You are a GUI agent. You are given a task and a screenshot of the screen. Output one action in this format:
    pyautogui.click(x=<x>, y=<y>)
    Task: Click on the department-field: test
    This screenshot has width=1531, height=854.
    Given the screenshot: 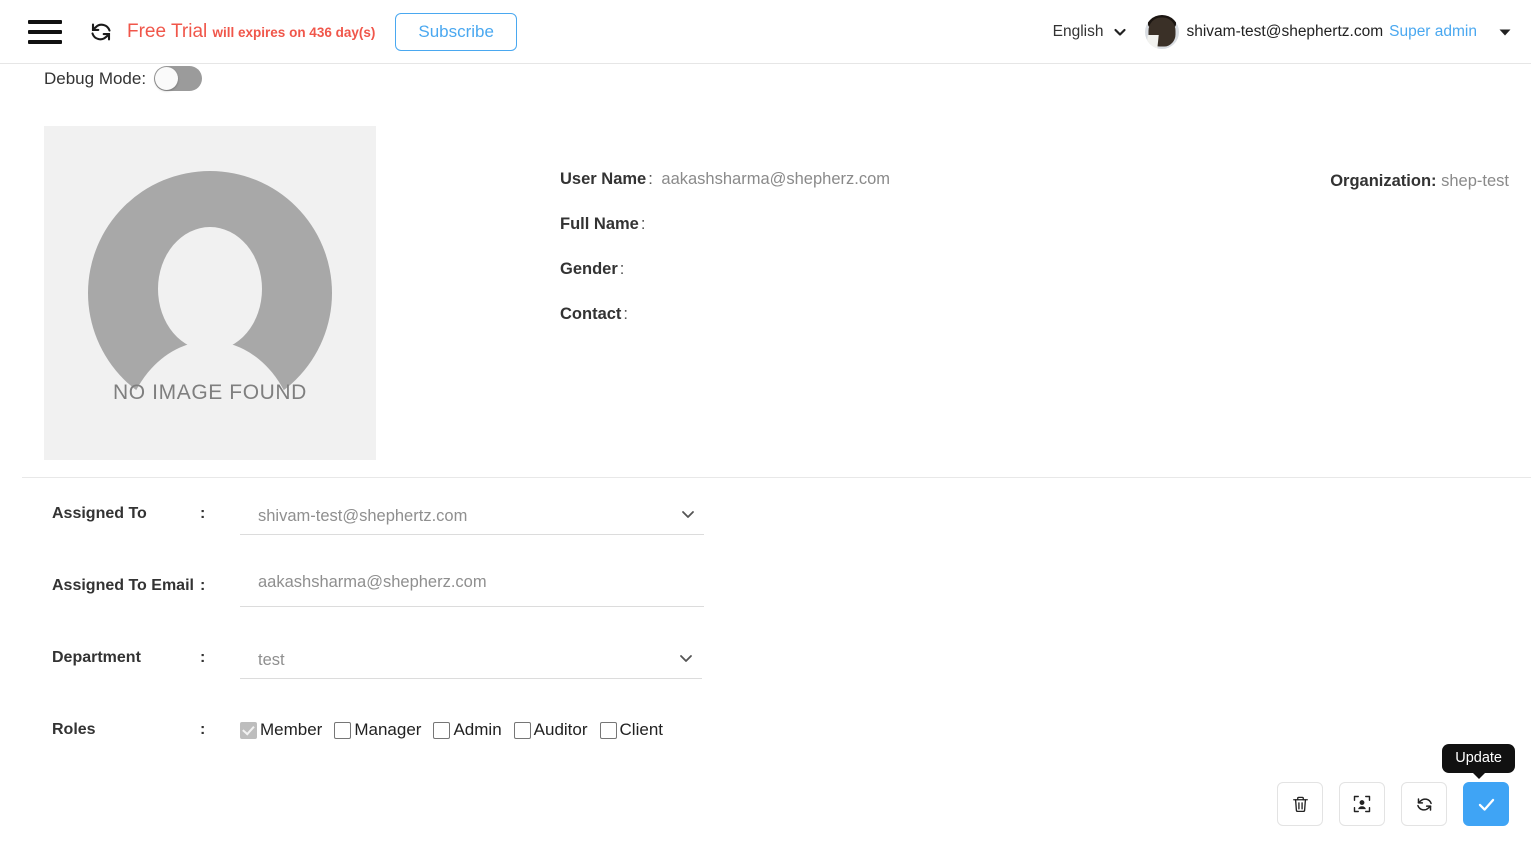 What is the action you would take?
    pyautogui.click(x=471, y=657)
    